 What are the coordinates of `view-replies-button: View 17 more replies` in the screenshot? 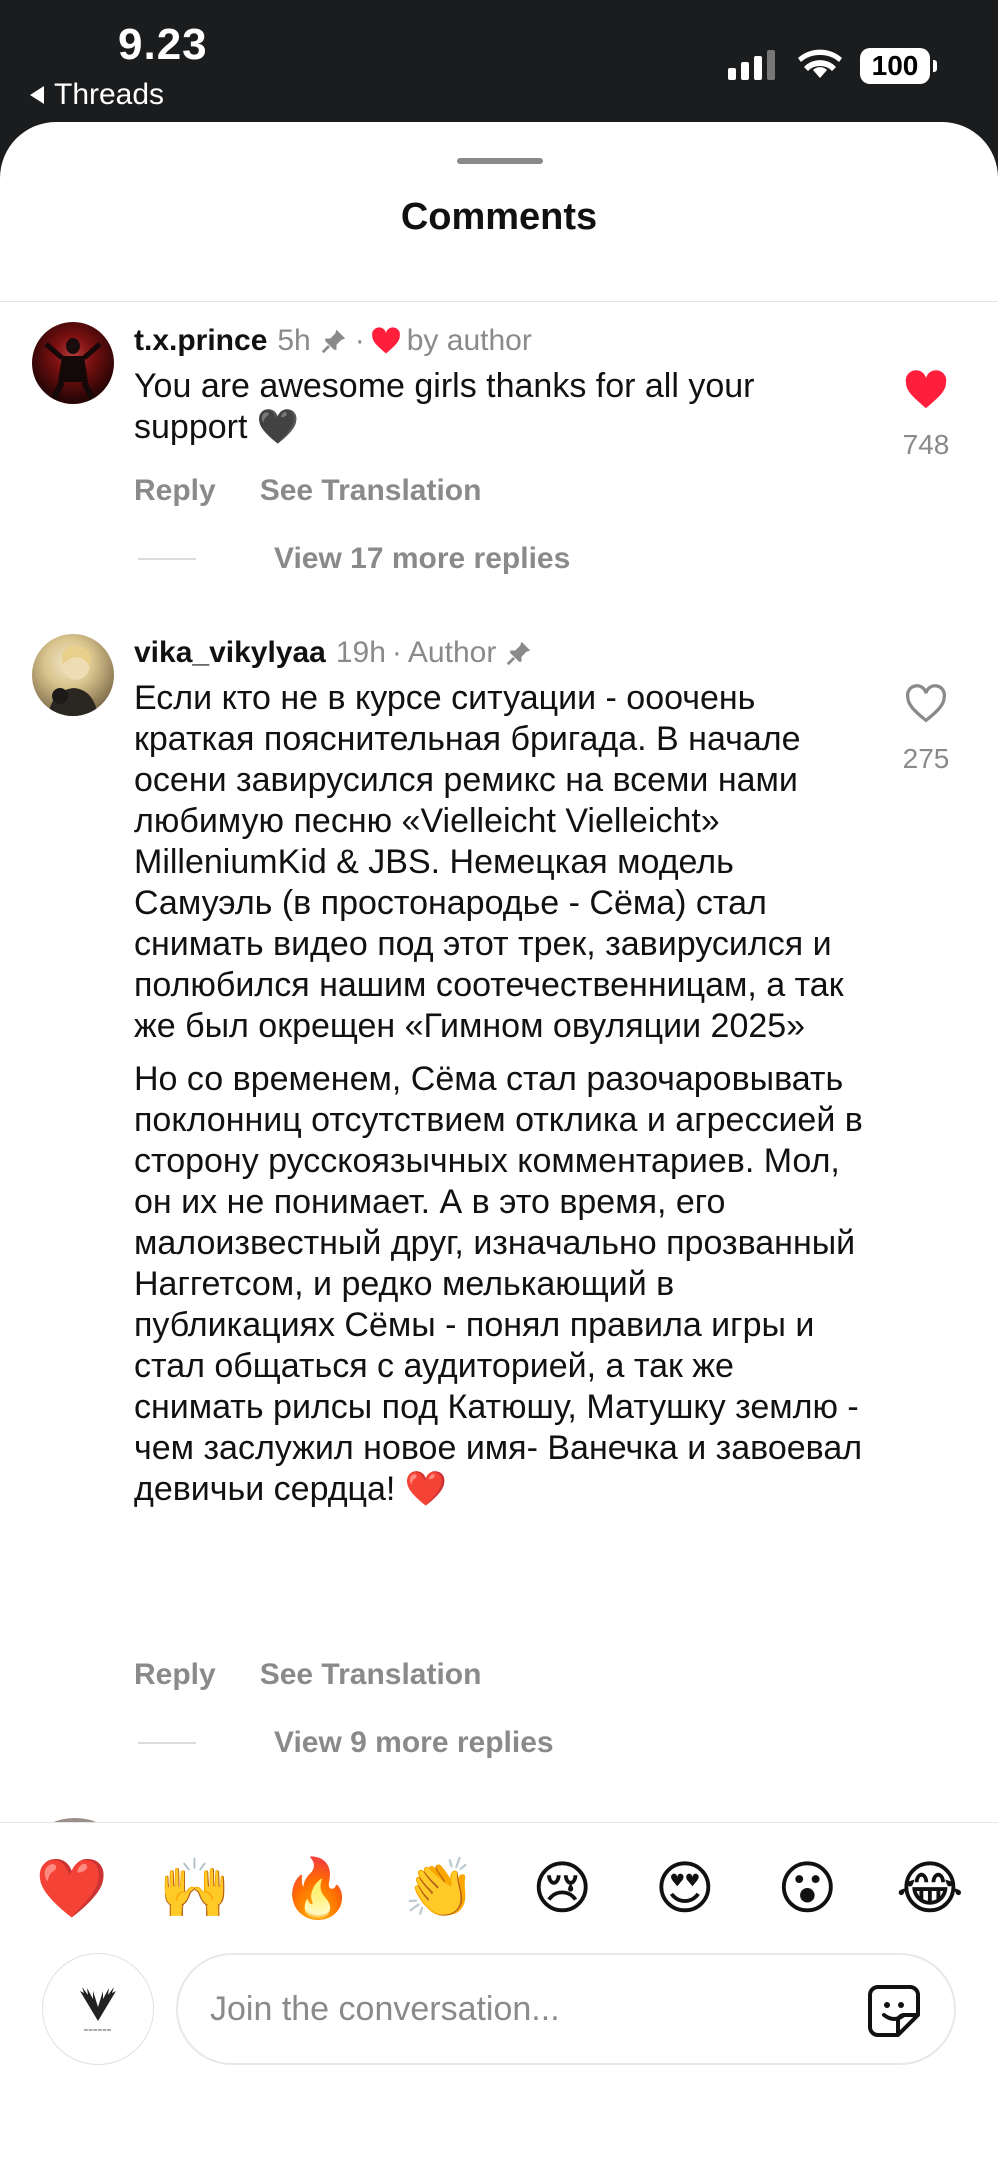 It's located at (354, 559).